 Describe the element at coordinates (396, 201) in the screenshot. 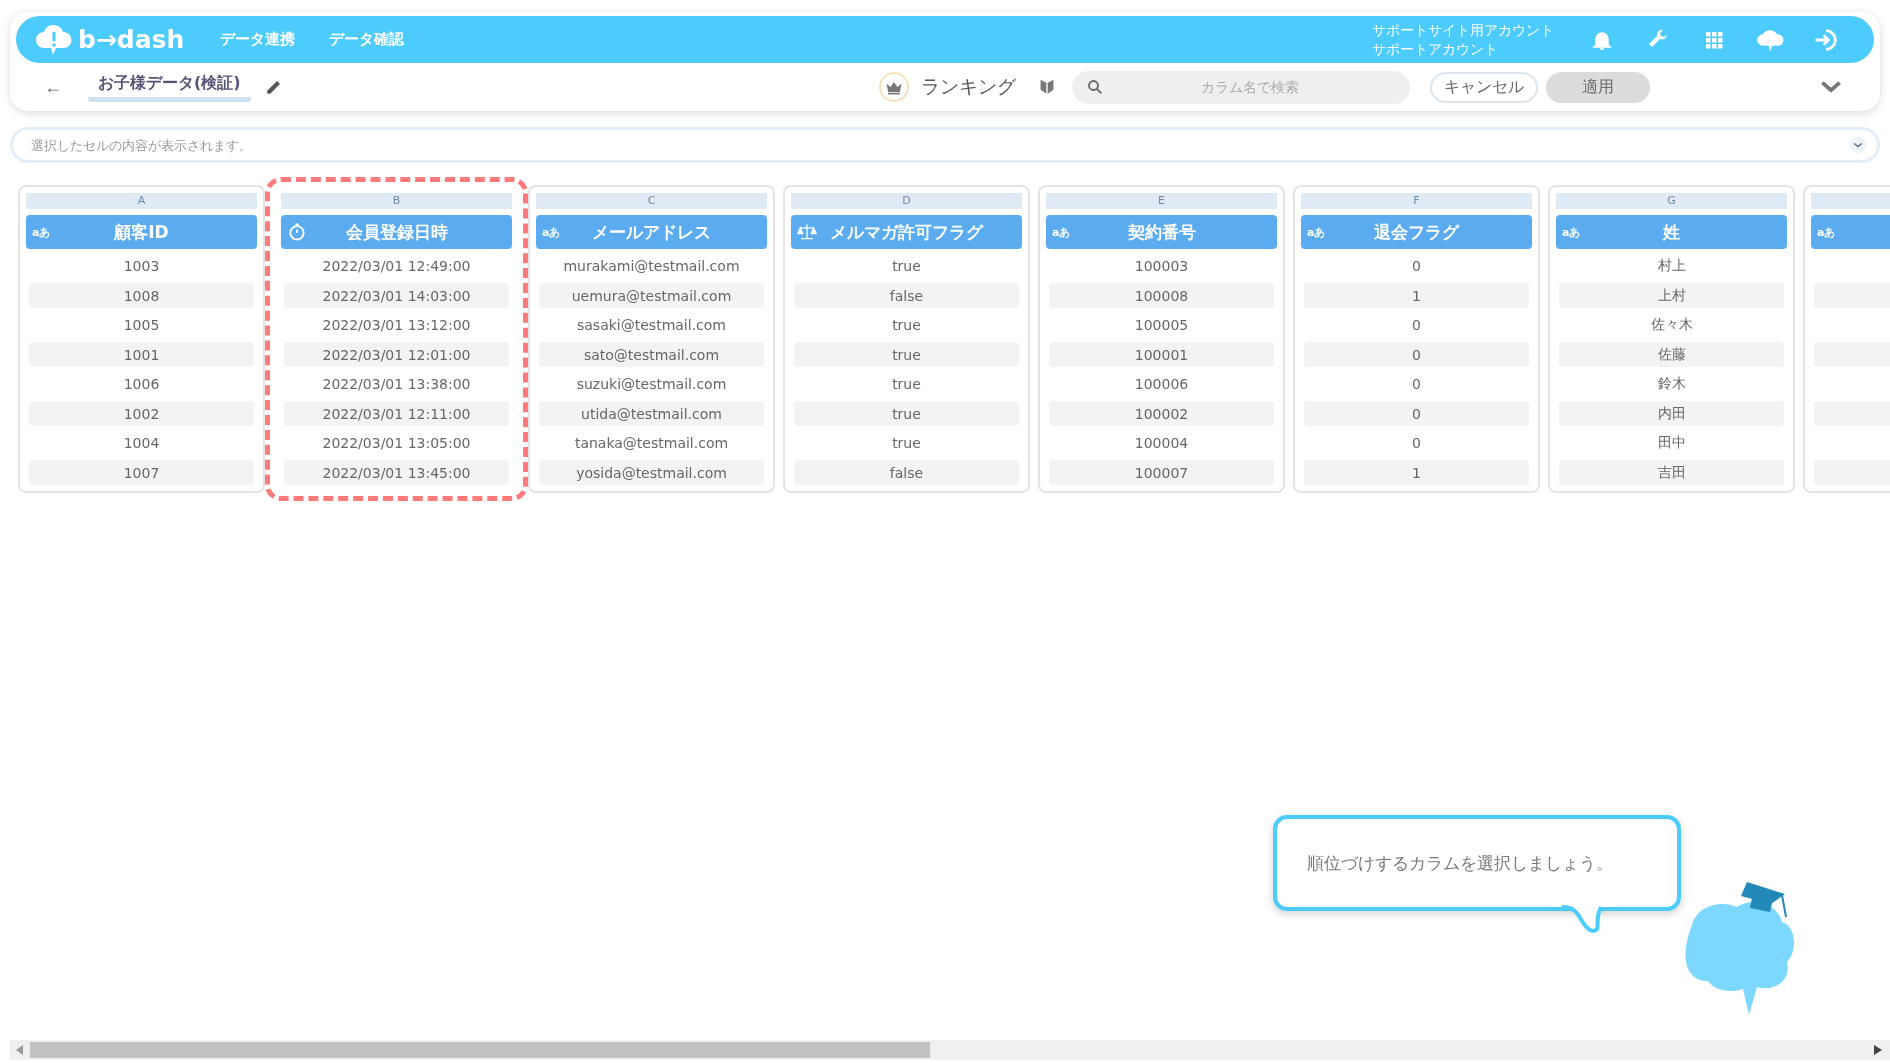

I see `column-letter: B` at that location.